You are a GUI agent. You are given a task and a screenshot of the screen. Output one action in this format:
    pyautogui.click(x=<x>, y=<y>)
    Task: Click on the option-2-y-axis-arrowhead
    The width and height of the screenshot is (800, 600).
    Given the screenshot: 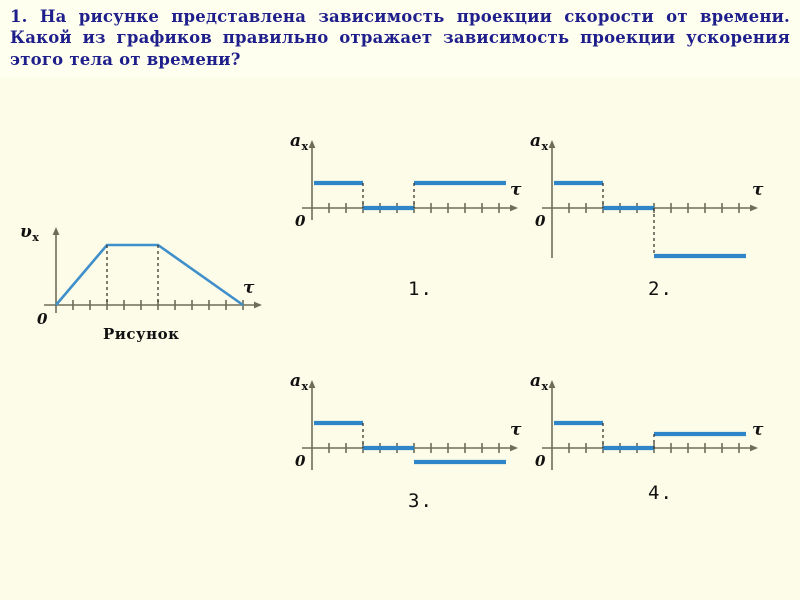 What is the action you would take?
    pyautogui.click(x=552, y=144)
    